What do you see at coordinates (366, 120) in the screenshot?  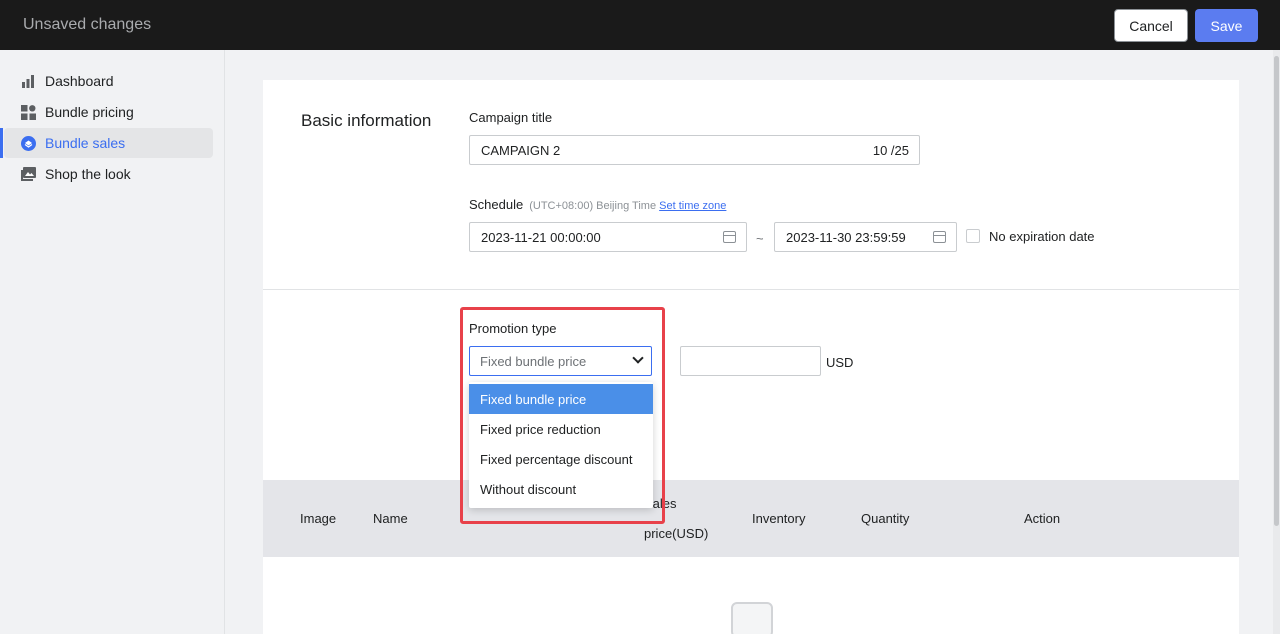 I see `section-title: Basic information` at bounding box center [366, 120].